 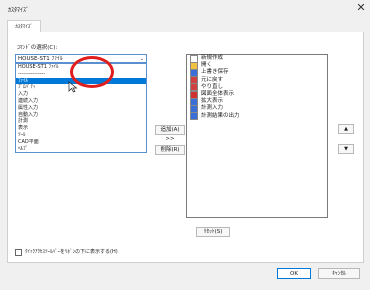 What do you see at coordinates (81, 142) in the screenshot?
I see `dropdown-option: CAD平面` at bounding box center [81, 142].